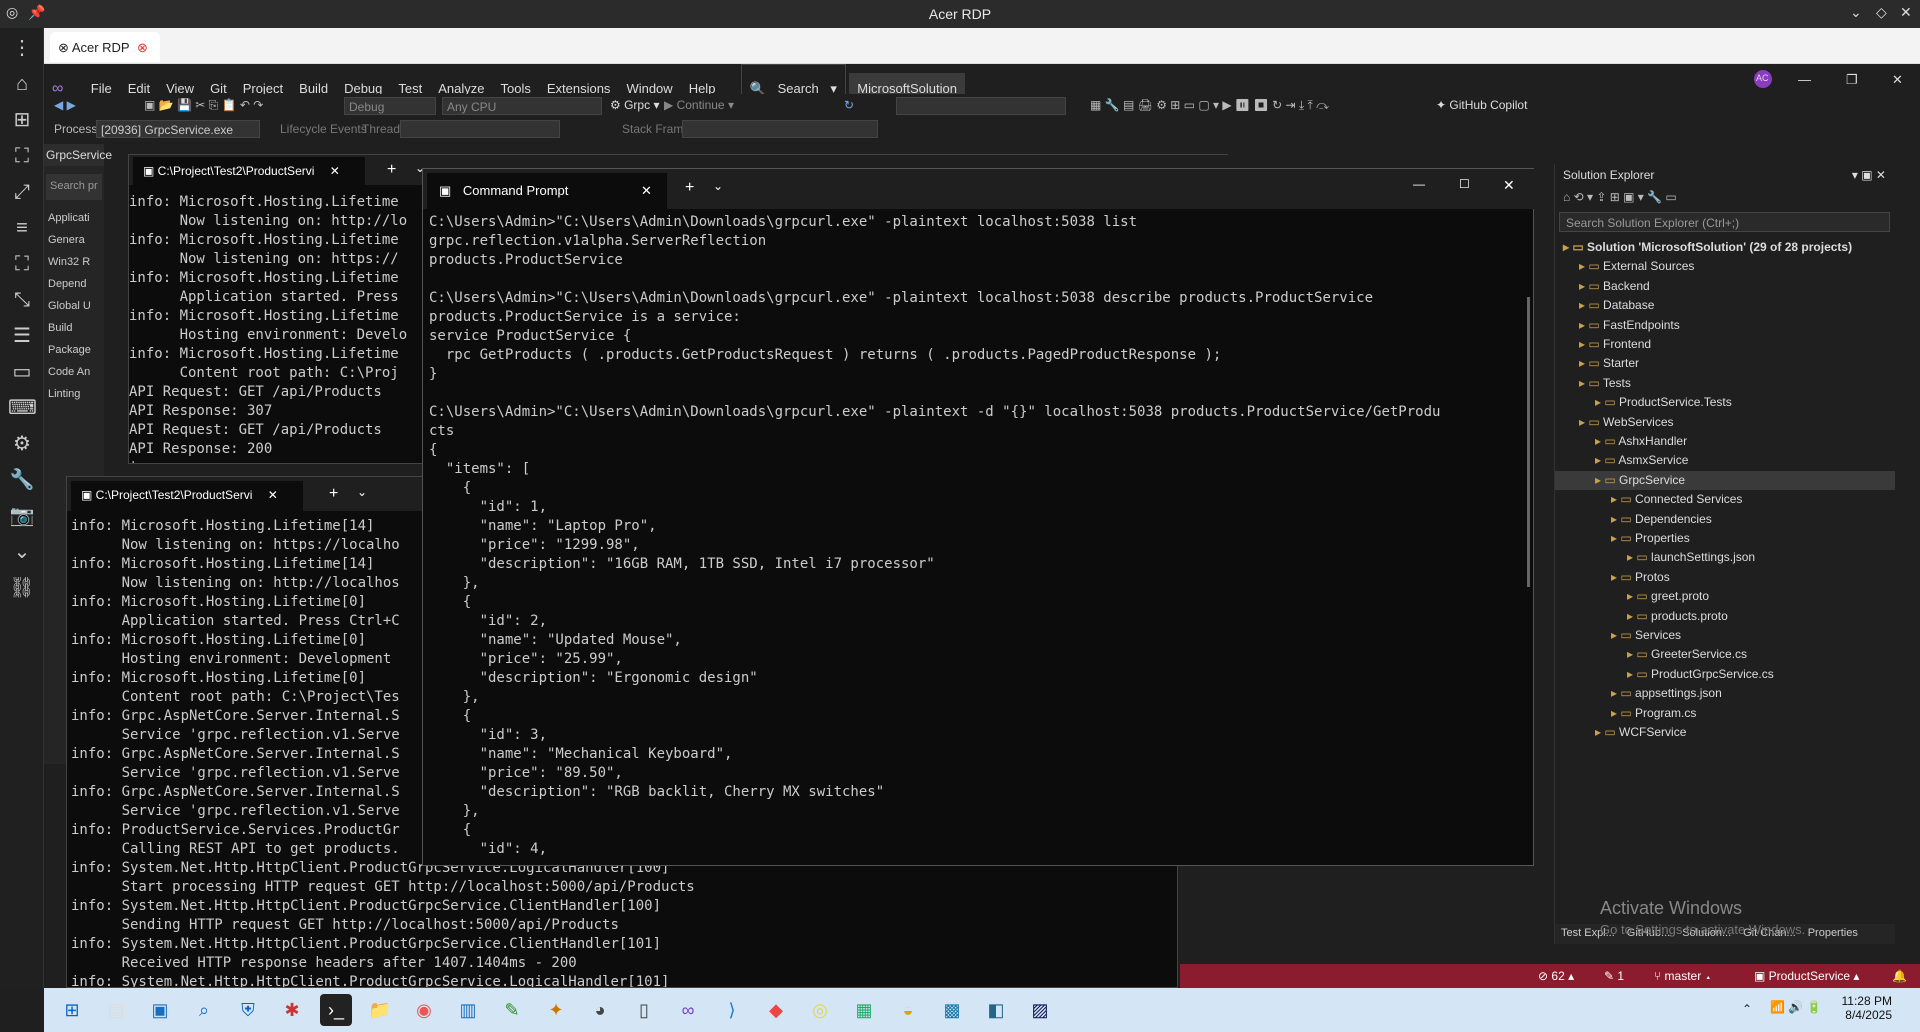  I want to click on solution-tree-item: ▸ ▭ products.proto, so click(1725, 616).